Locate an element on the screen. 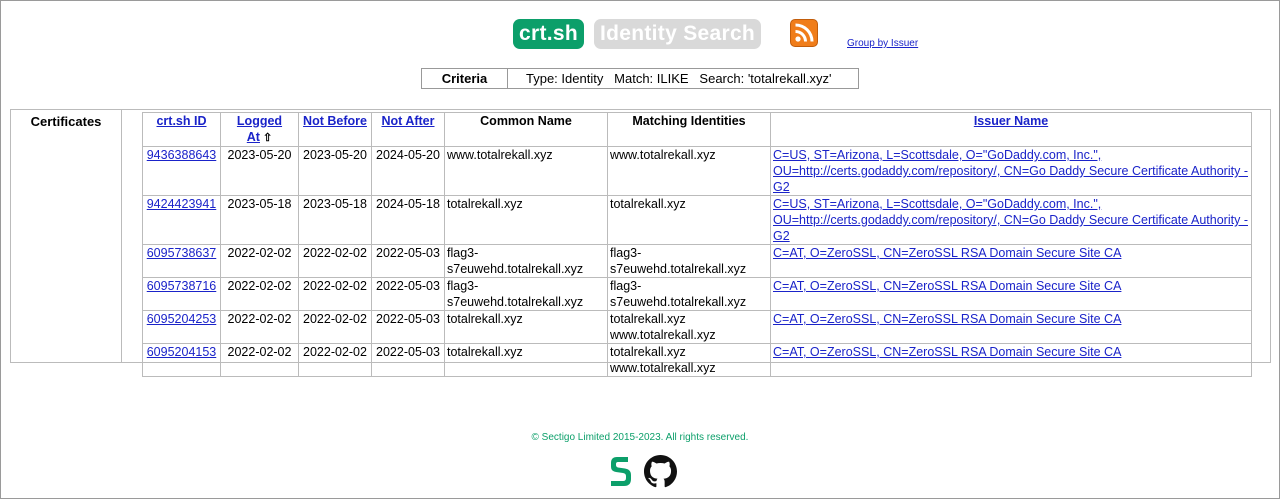 This screenshot has height=499, width=1280. github-icon is located at coordinates (660, 471).